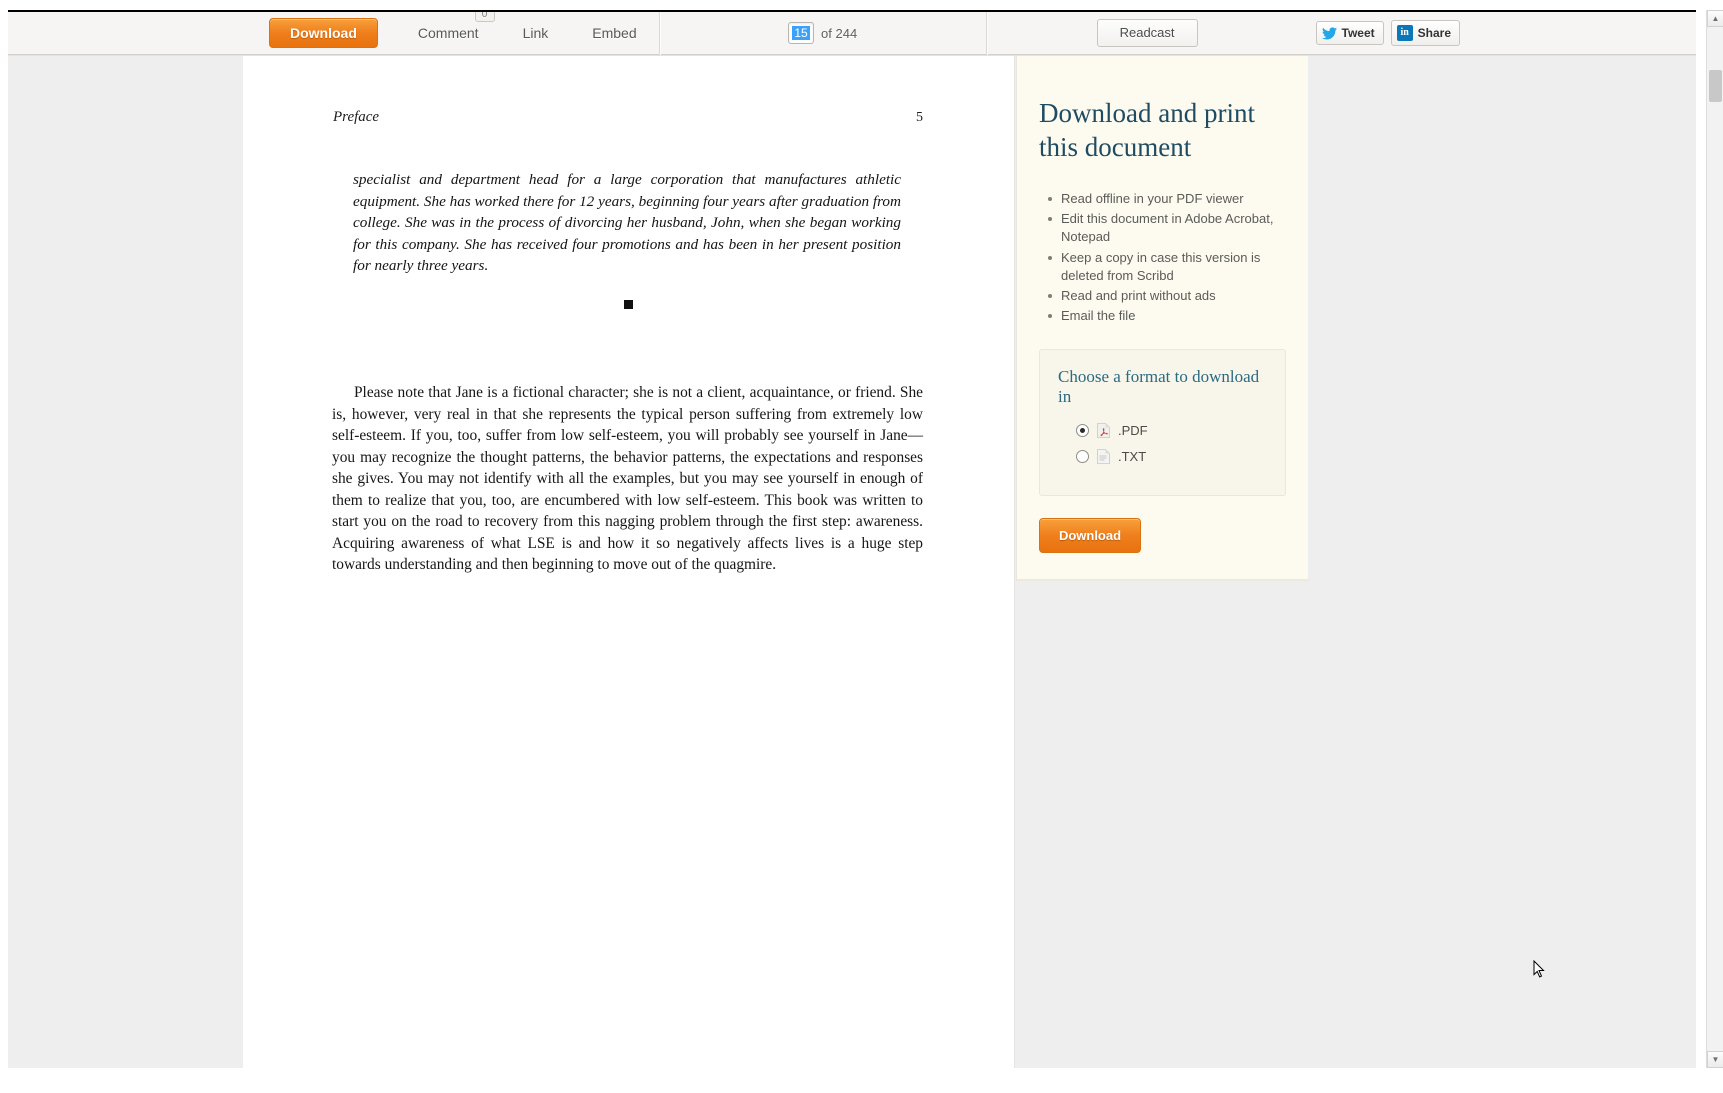 This screenshot has width=1723, height=1093. Describe the element at coordinates (1147, 130) in the screenshot. I see `panel-title: Download and print this document` at that location.